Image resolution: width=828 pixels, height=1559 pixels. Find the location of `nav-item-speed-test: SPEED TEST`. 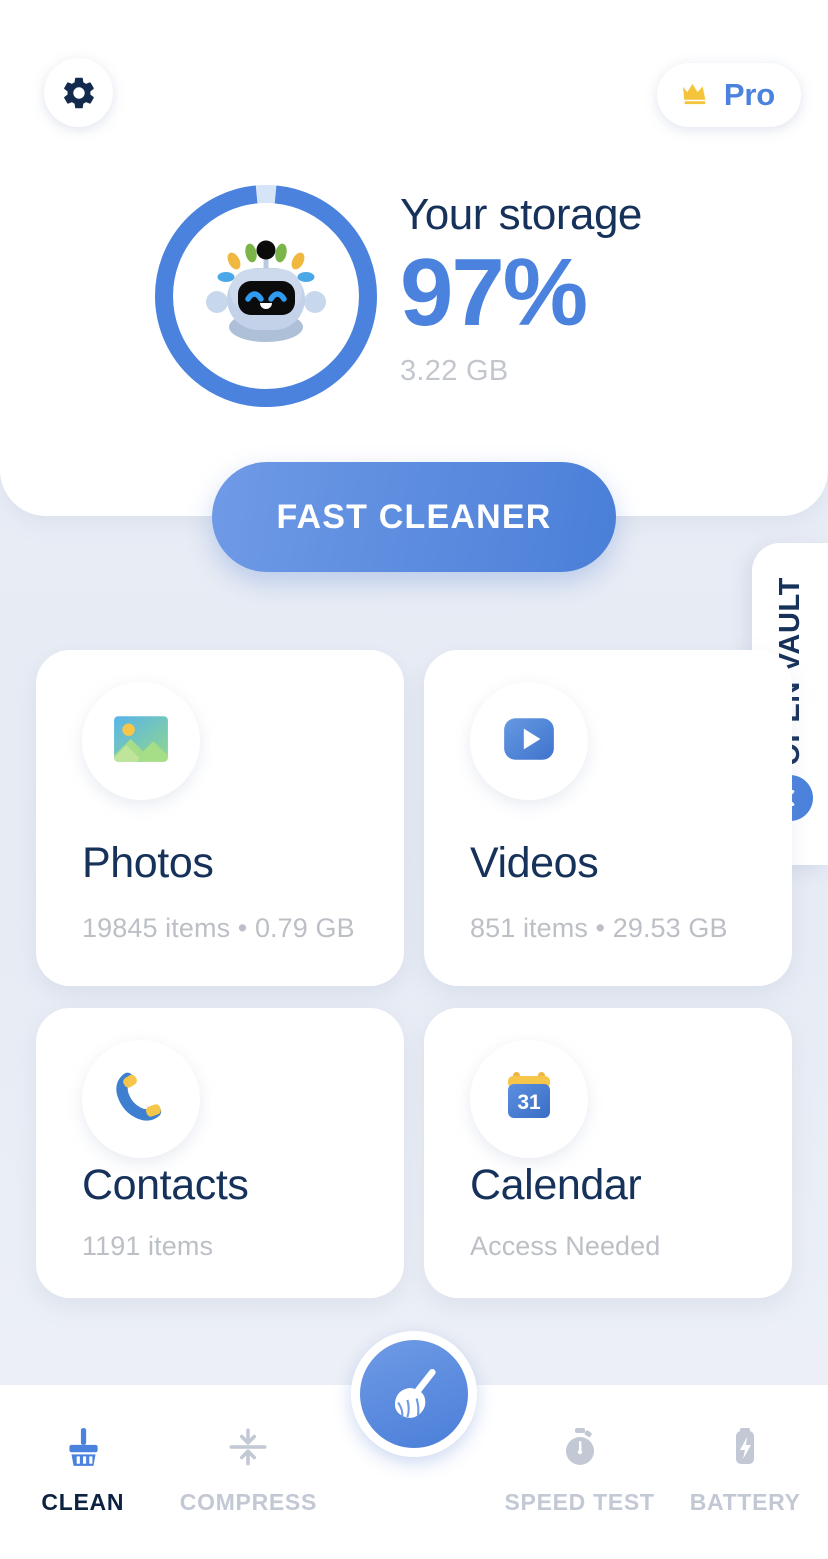

nav-item-speed-test: SPEED TEST is located at coordinates (580, 1469).